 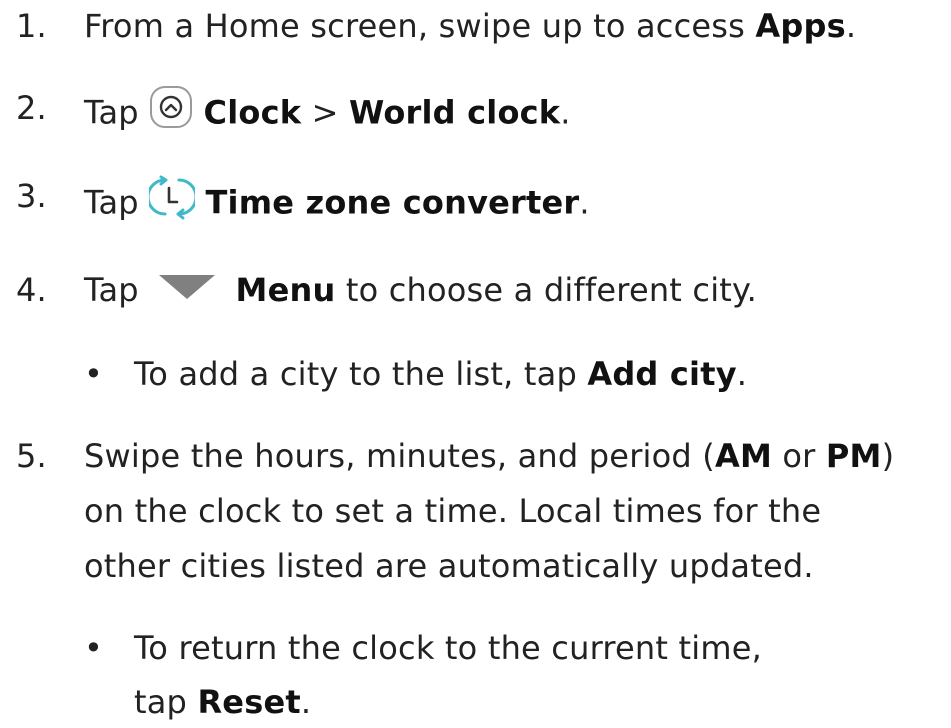 What do you see at coordinates (327, 113) in the screenshot?
I see `step-text: Tap Clock > World clock.` at bounding box center [327, 113].